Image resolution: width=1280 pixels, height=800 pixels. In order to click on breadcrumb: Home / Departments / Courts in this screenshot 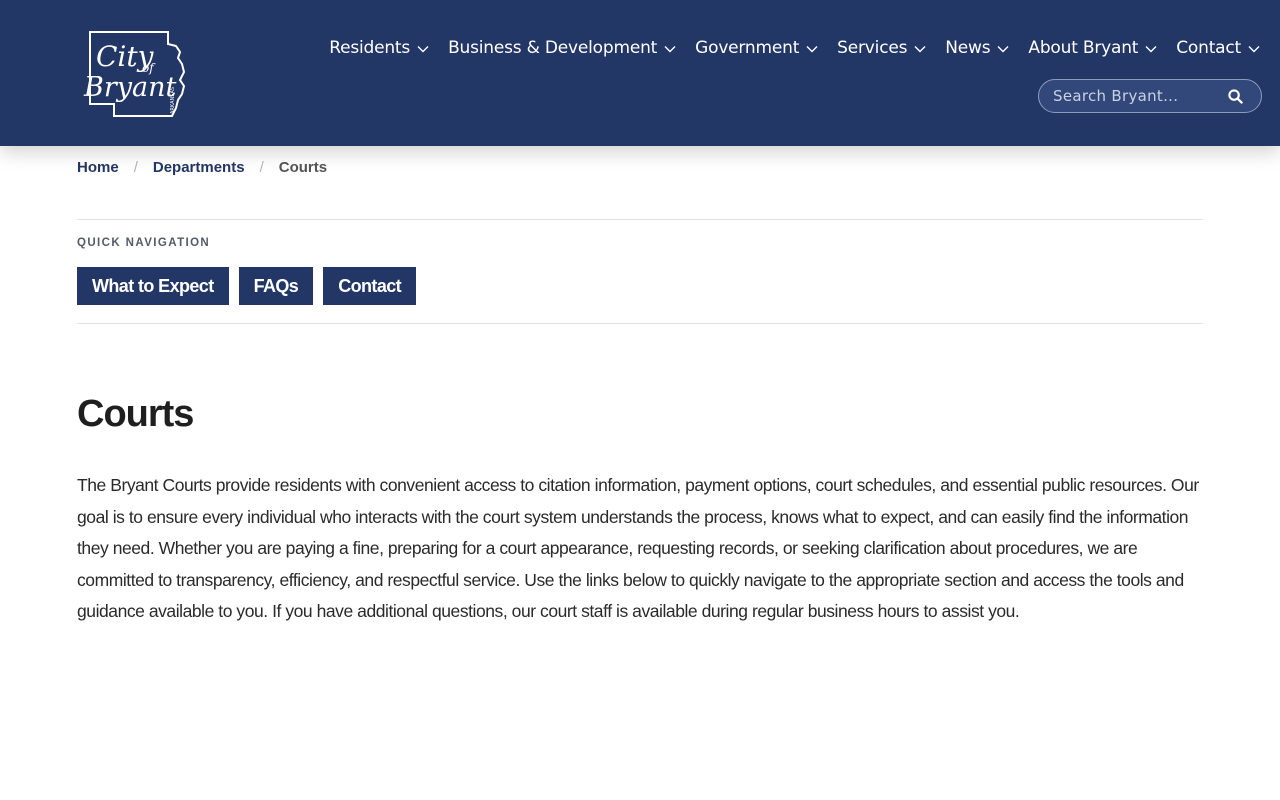, I will do `click(202, 167)`.